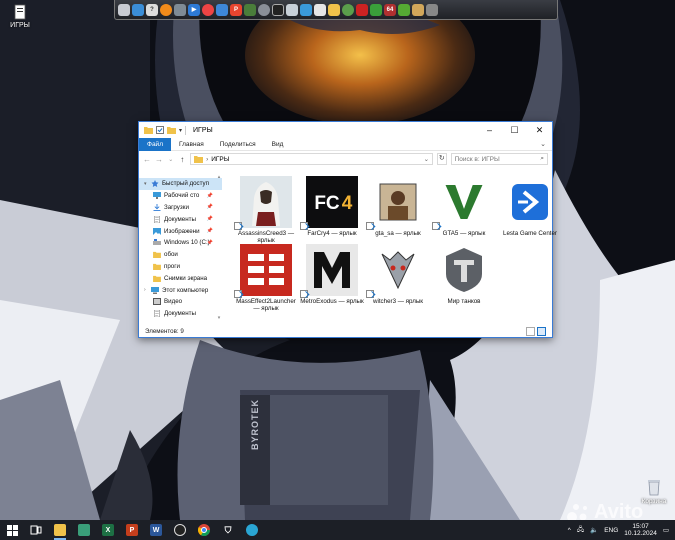 This screenshot has width=675, height=540. I want to click on properties-icon, so click(160, 130).